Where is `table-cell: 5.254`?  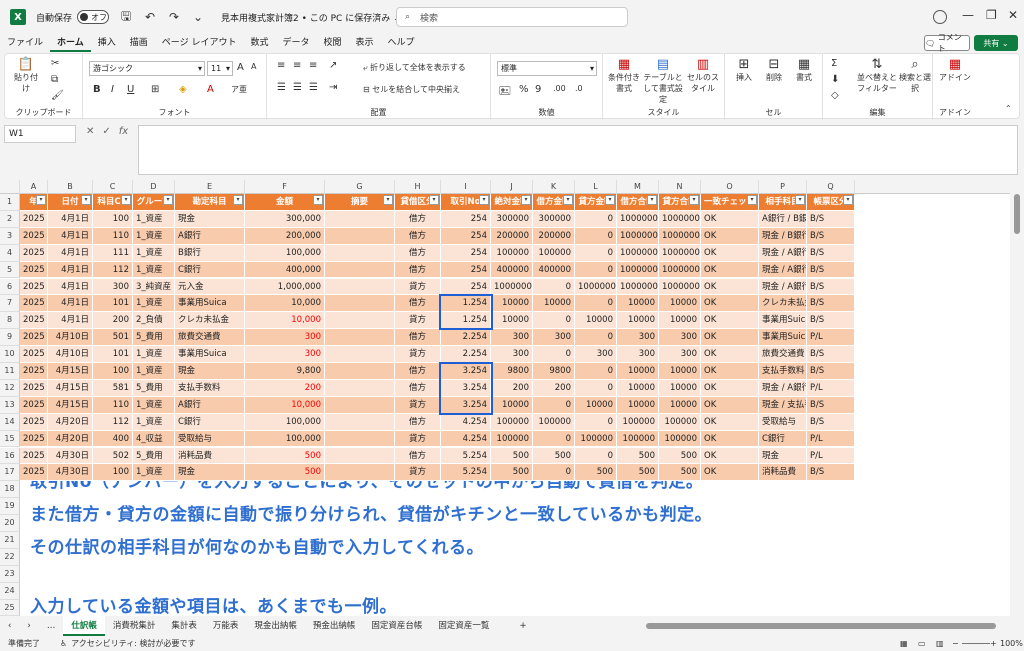 table-cell: 5.254 is located at coordinates (466, 456).